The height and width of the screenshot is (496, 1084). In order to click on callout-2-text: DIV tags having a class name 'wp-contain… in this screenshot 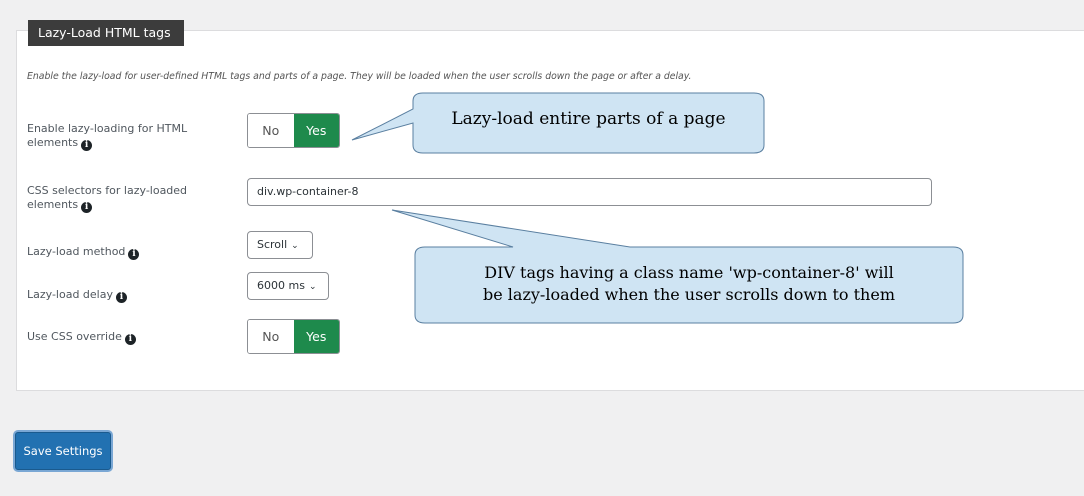, I will do `click(689, 284)`.